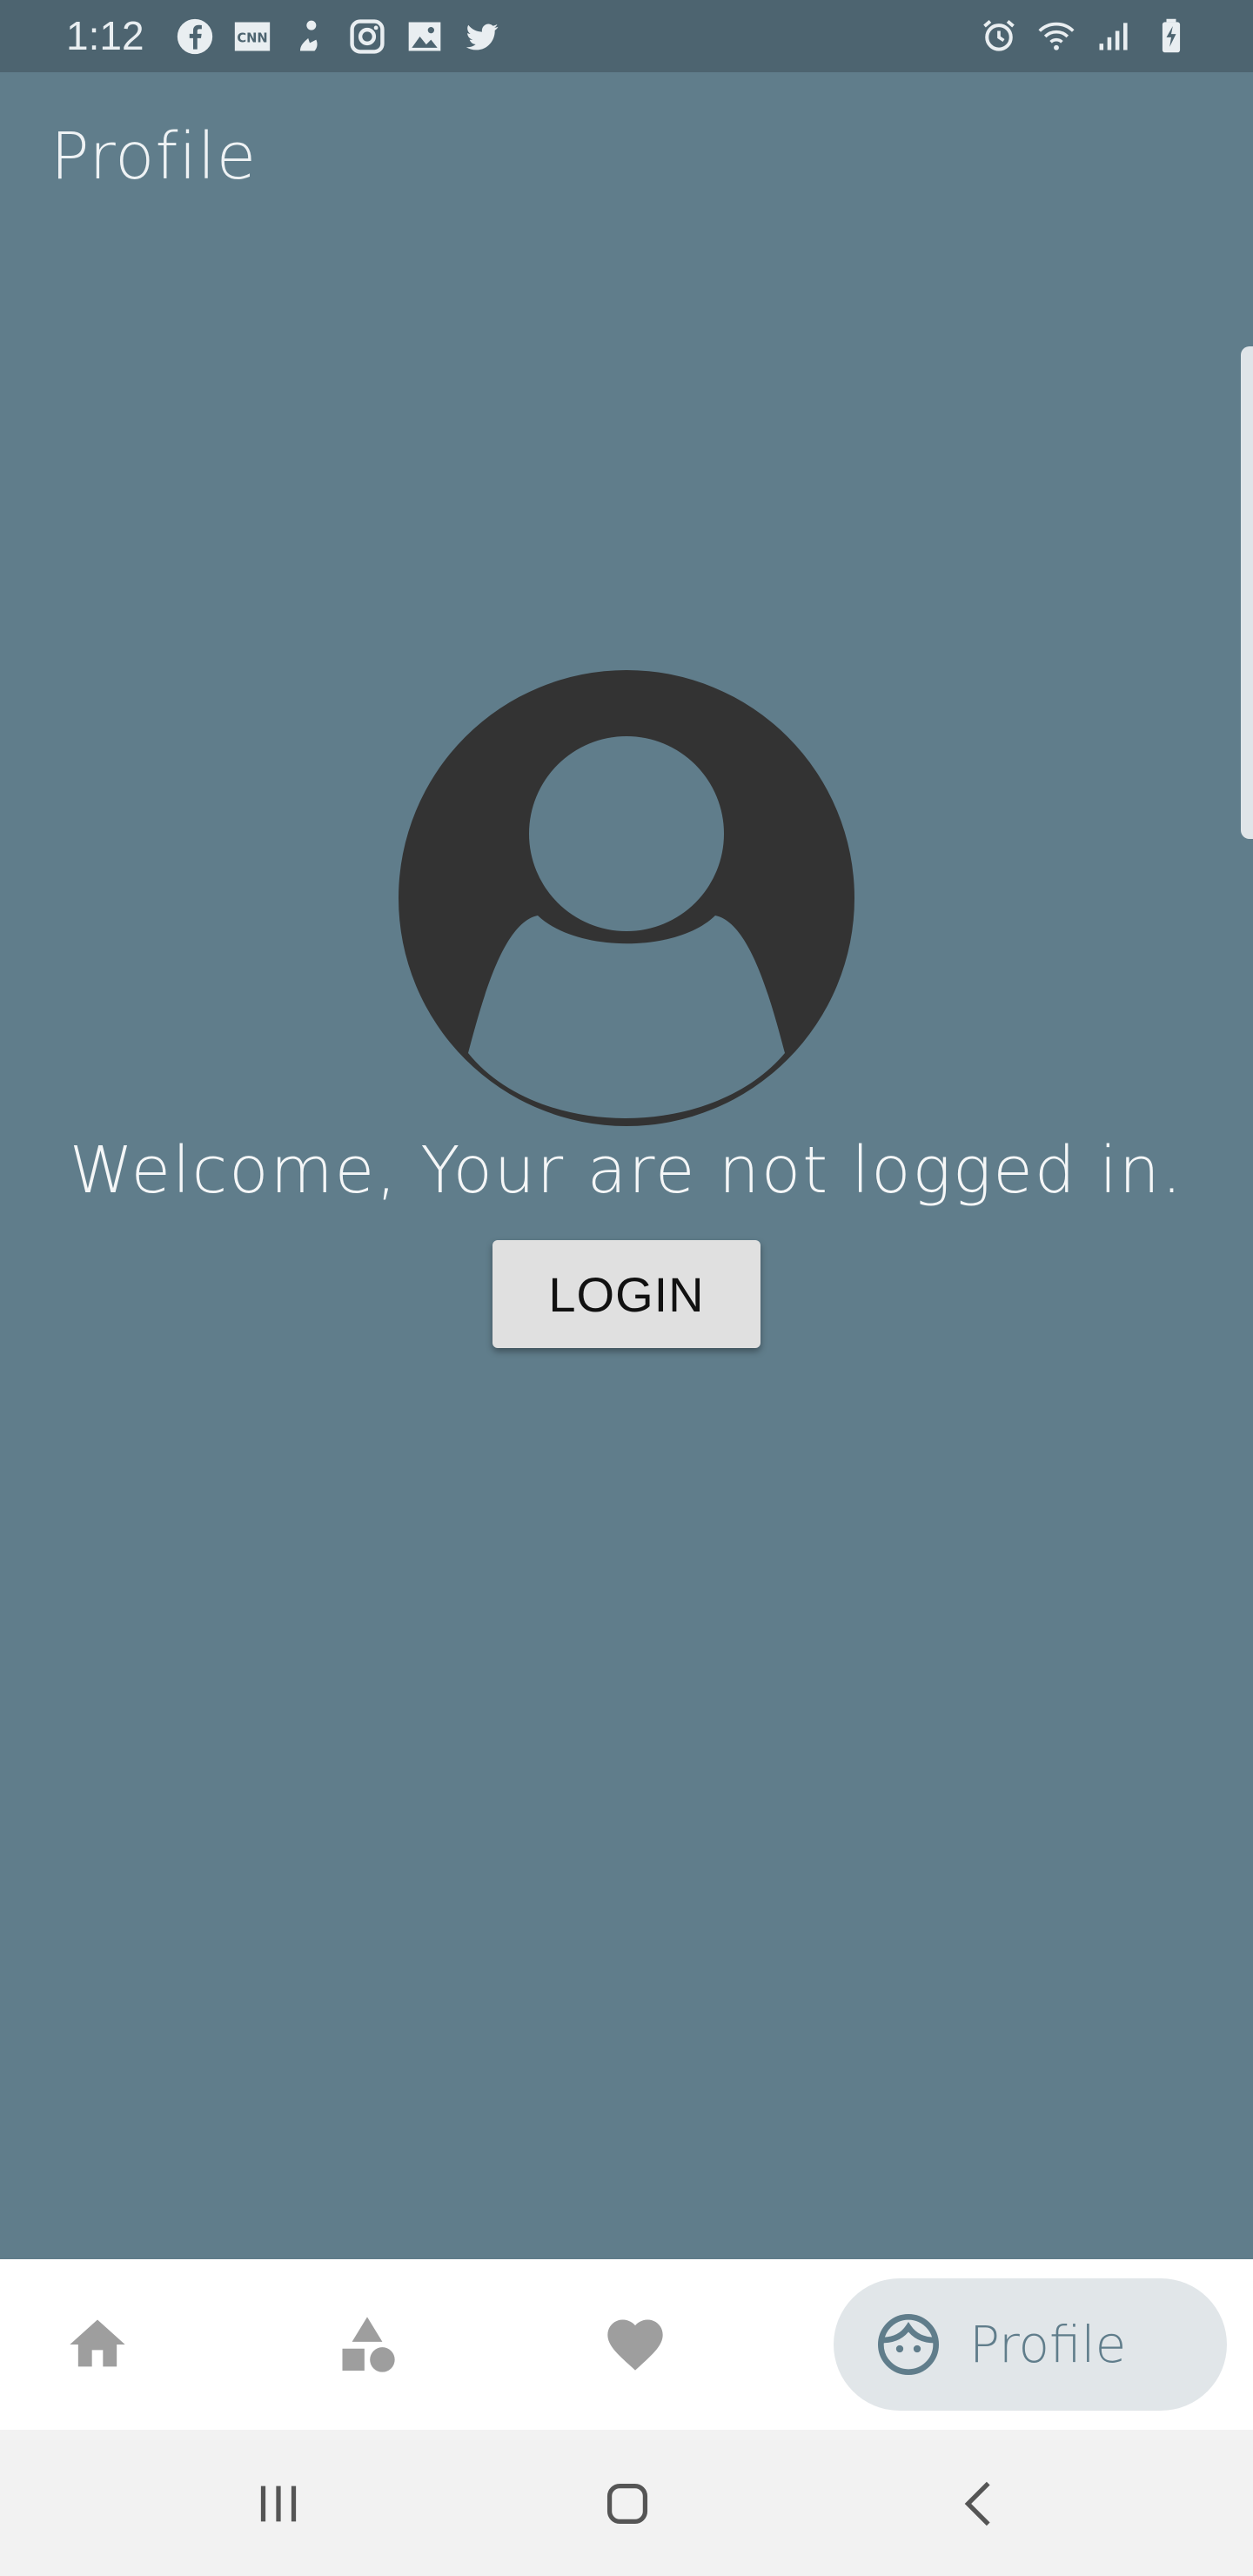  I want to click on wifi-icon, so click(1056, 36).